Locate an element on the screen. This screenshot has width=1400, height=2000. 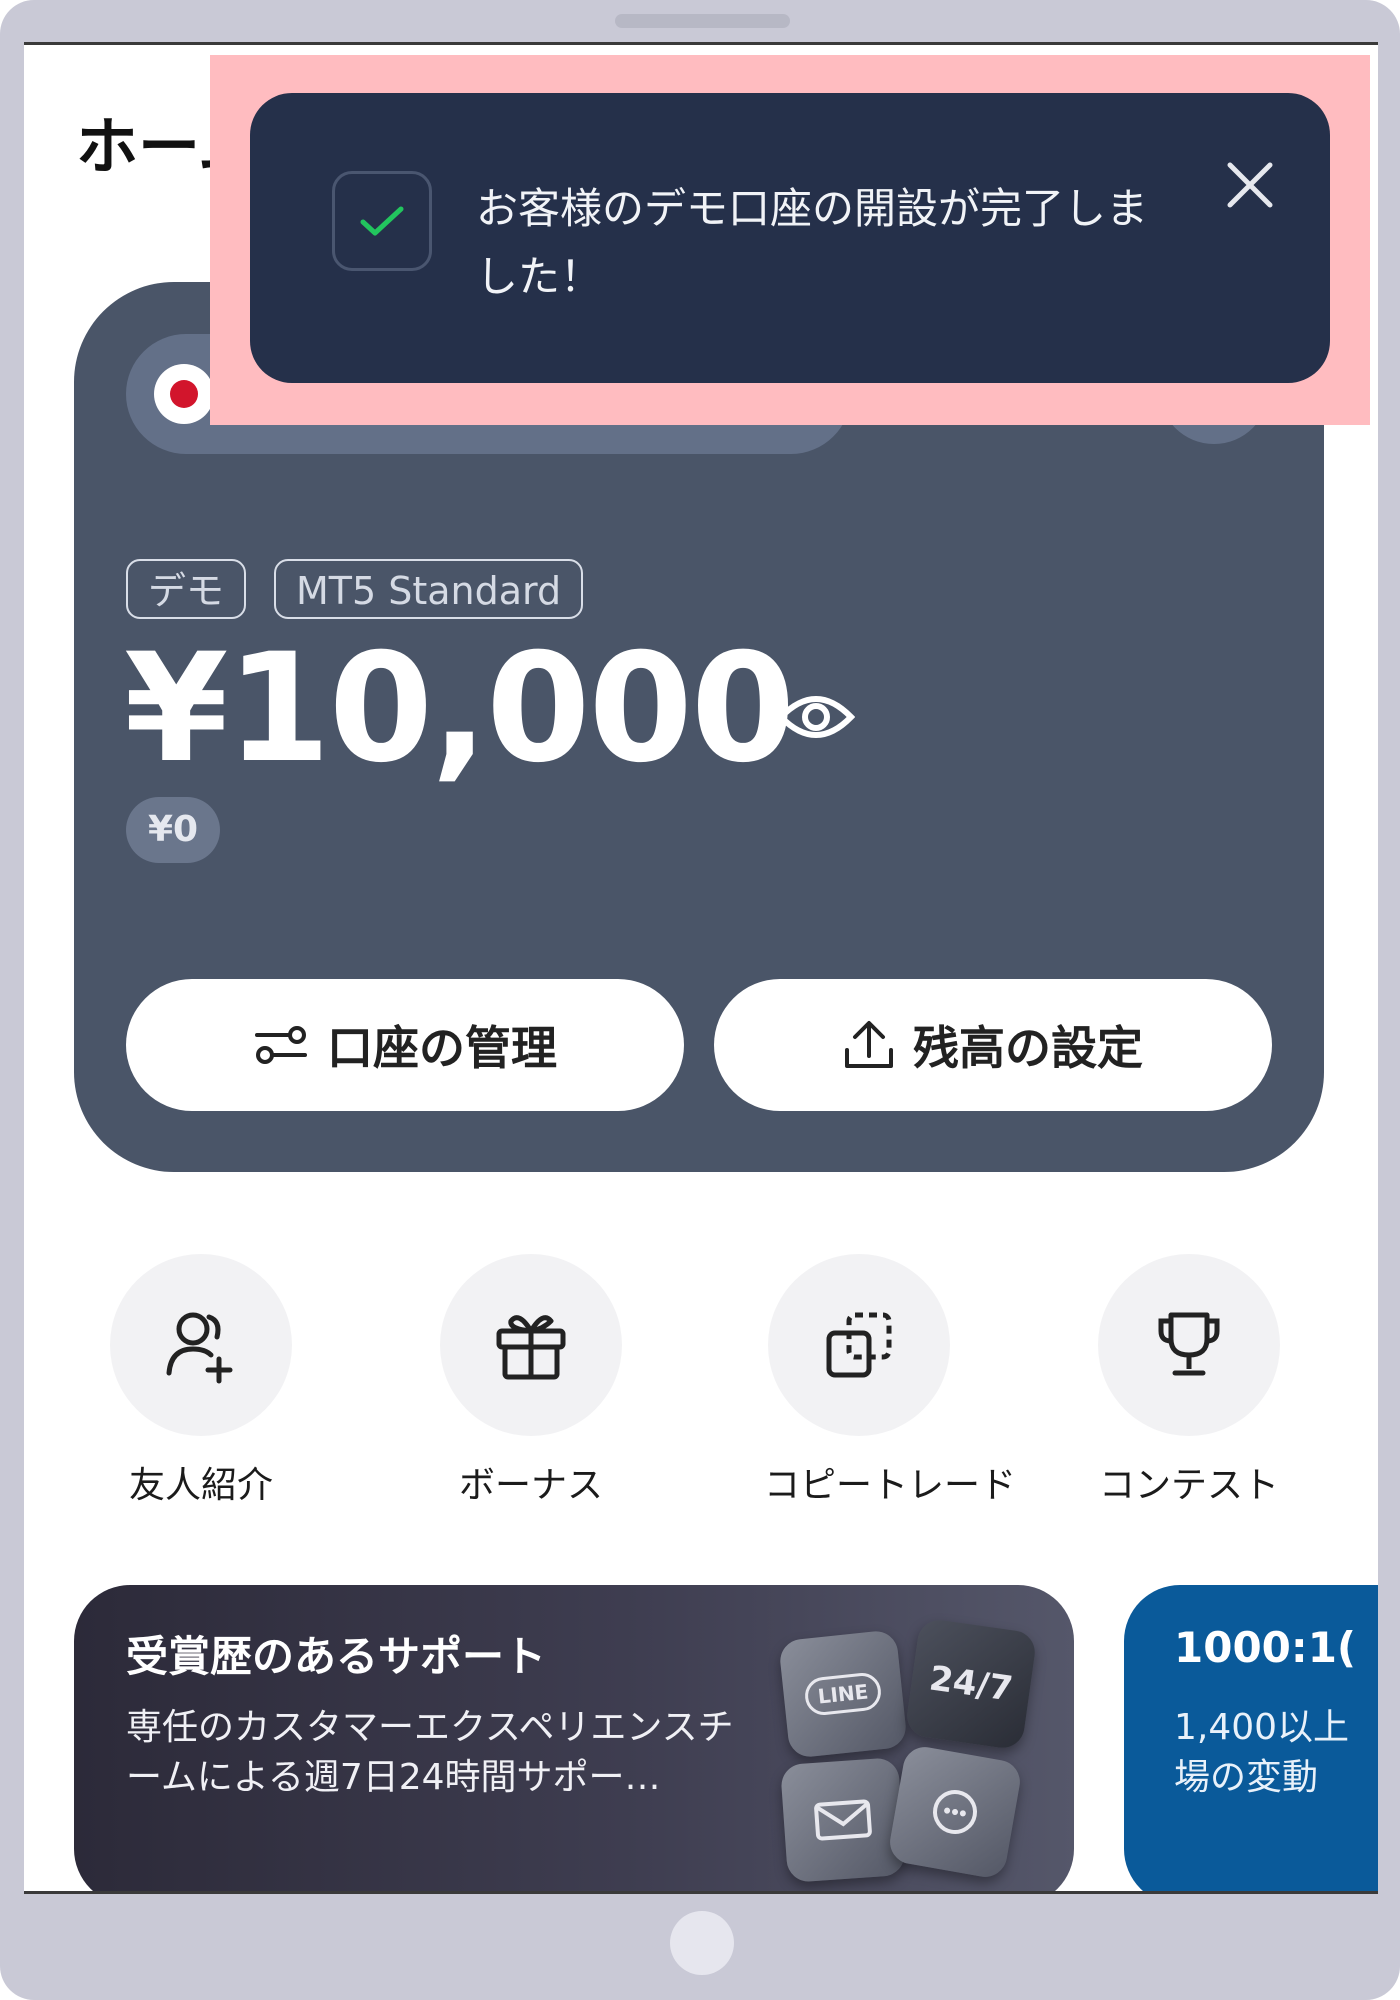
line-chat-icon: LINE is located at coordinates (843, 1694).